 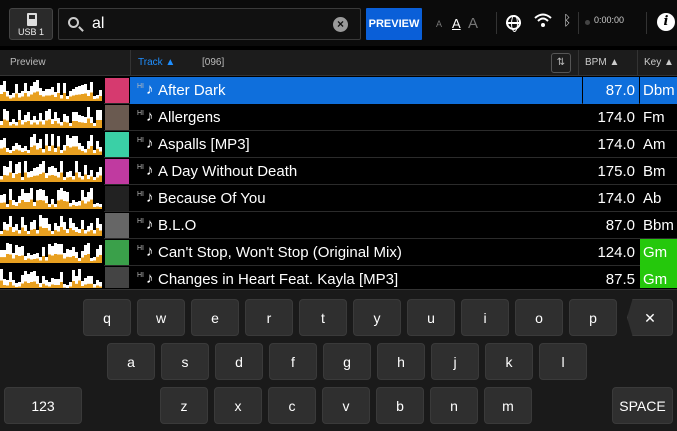 I want to click on key-j: j, so click(x=455, y=361).